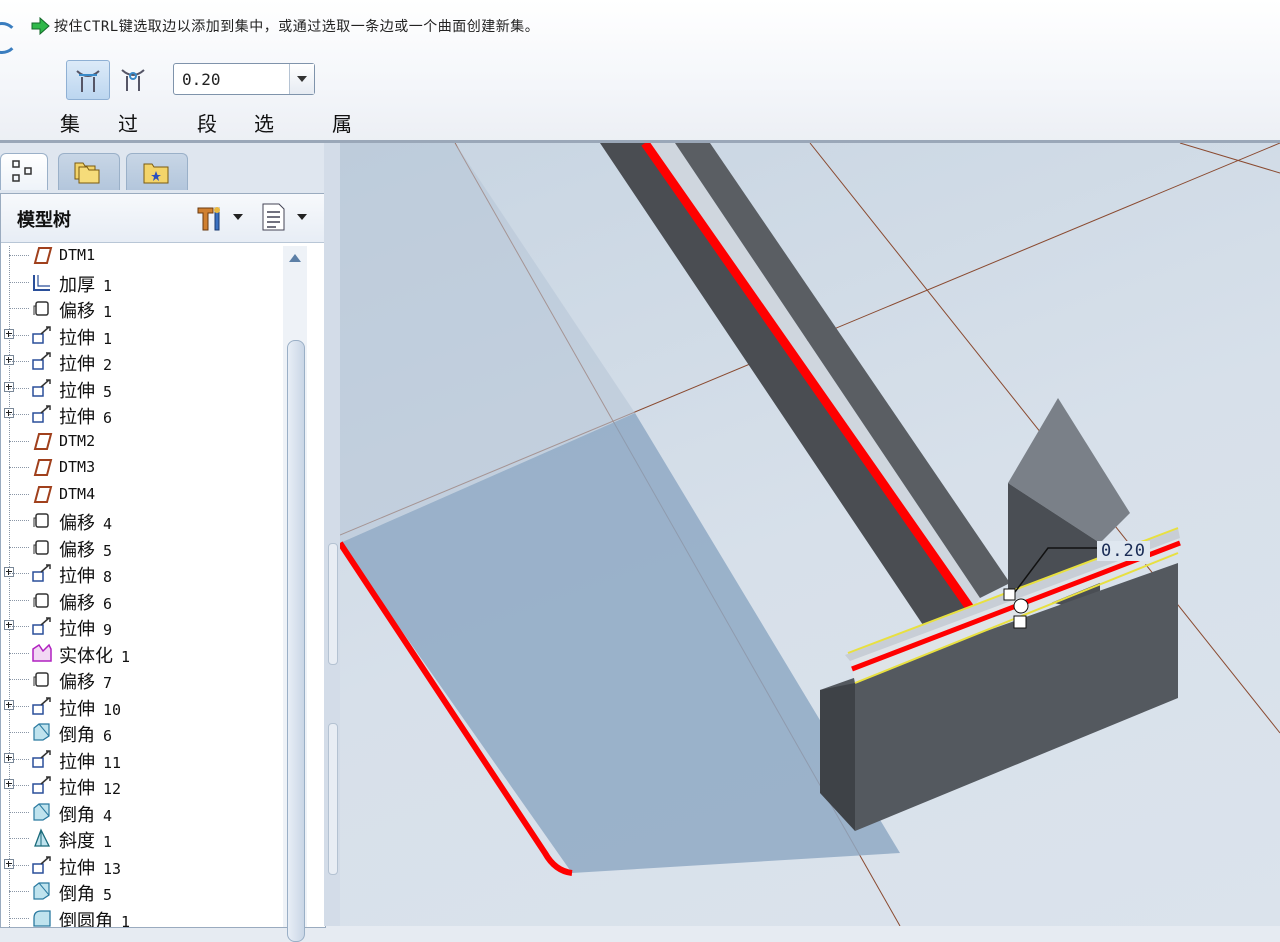 This screenshot has width=1280, height=942. Describe the element at coordinates (145, 812) in the screenshot. I see `tree-item: 倒角 4` at that location.